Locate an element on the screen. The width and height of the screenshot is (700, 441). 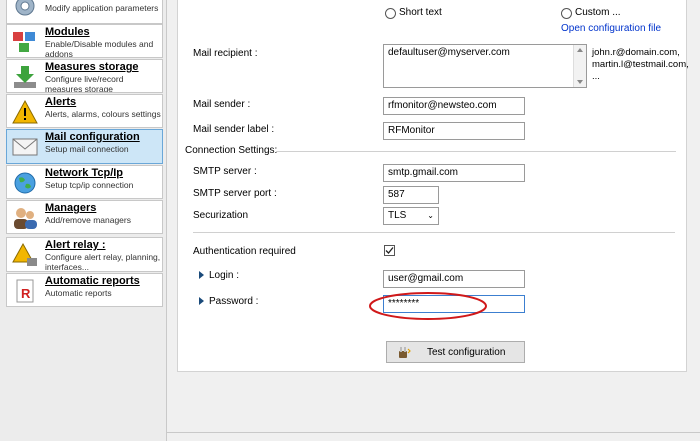
recipient-hint-line-1: john.r@domain.com, is located at coordinates (636, 52).